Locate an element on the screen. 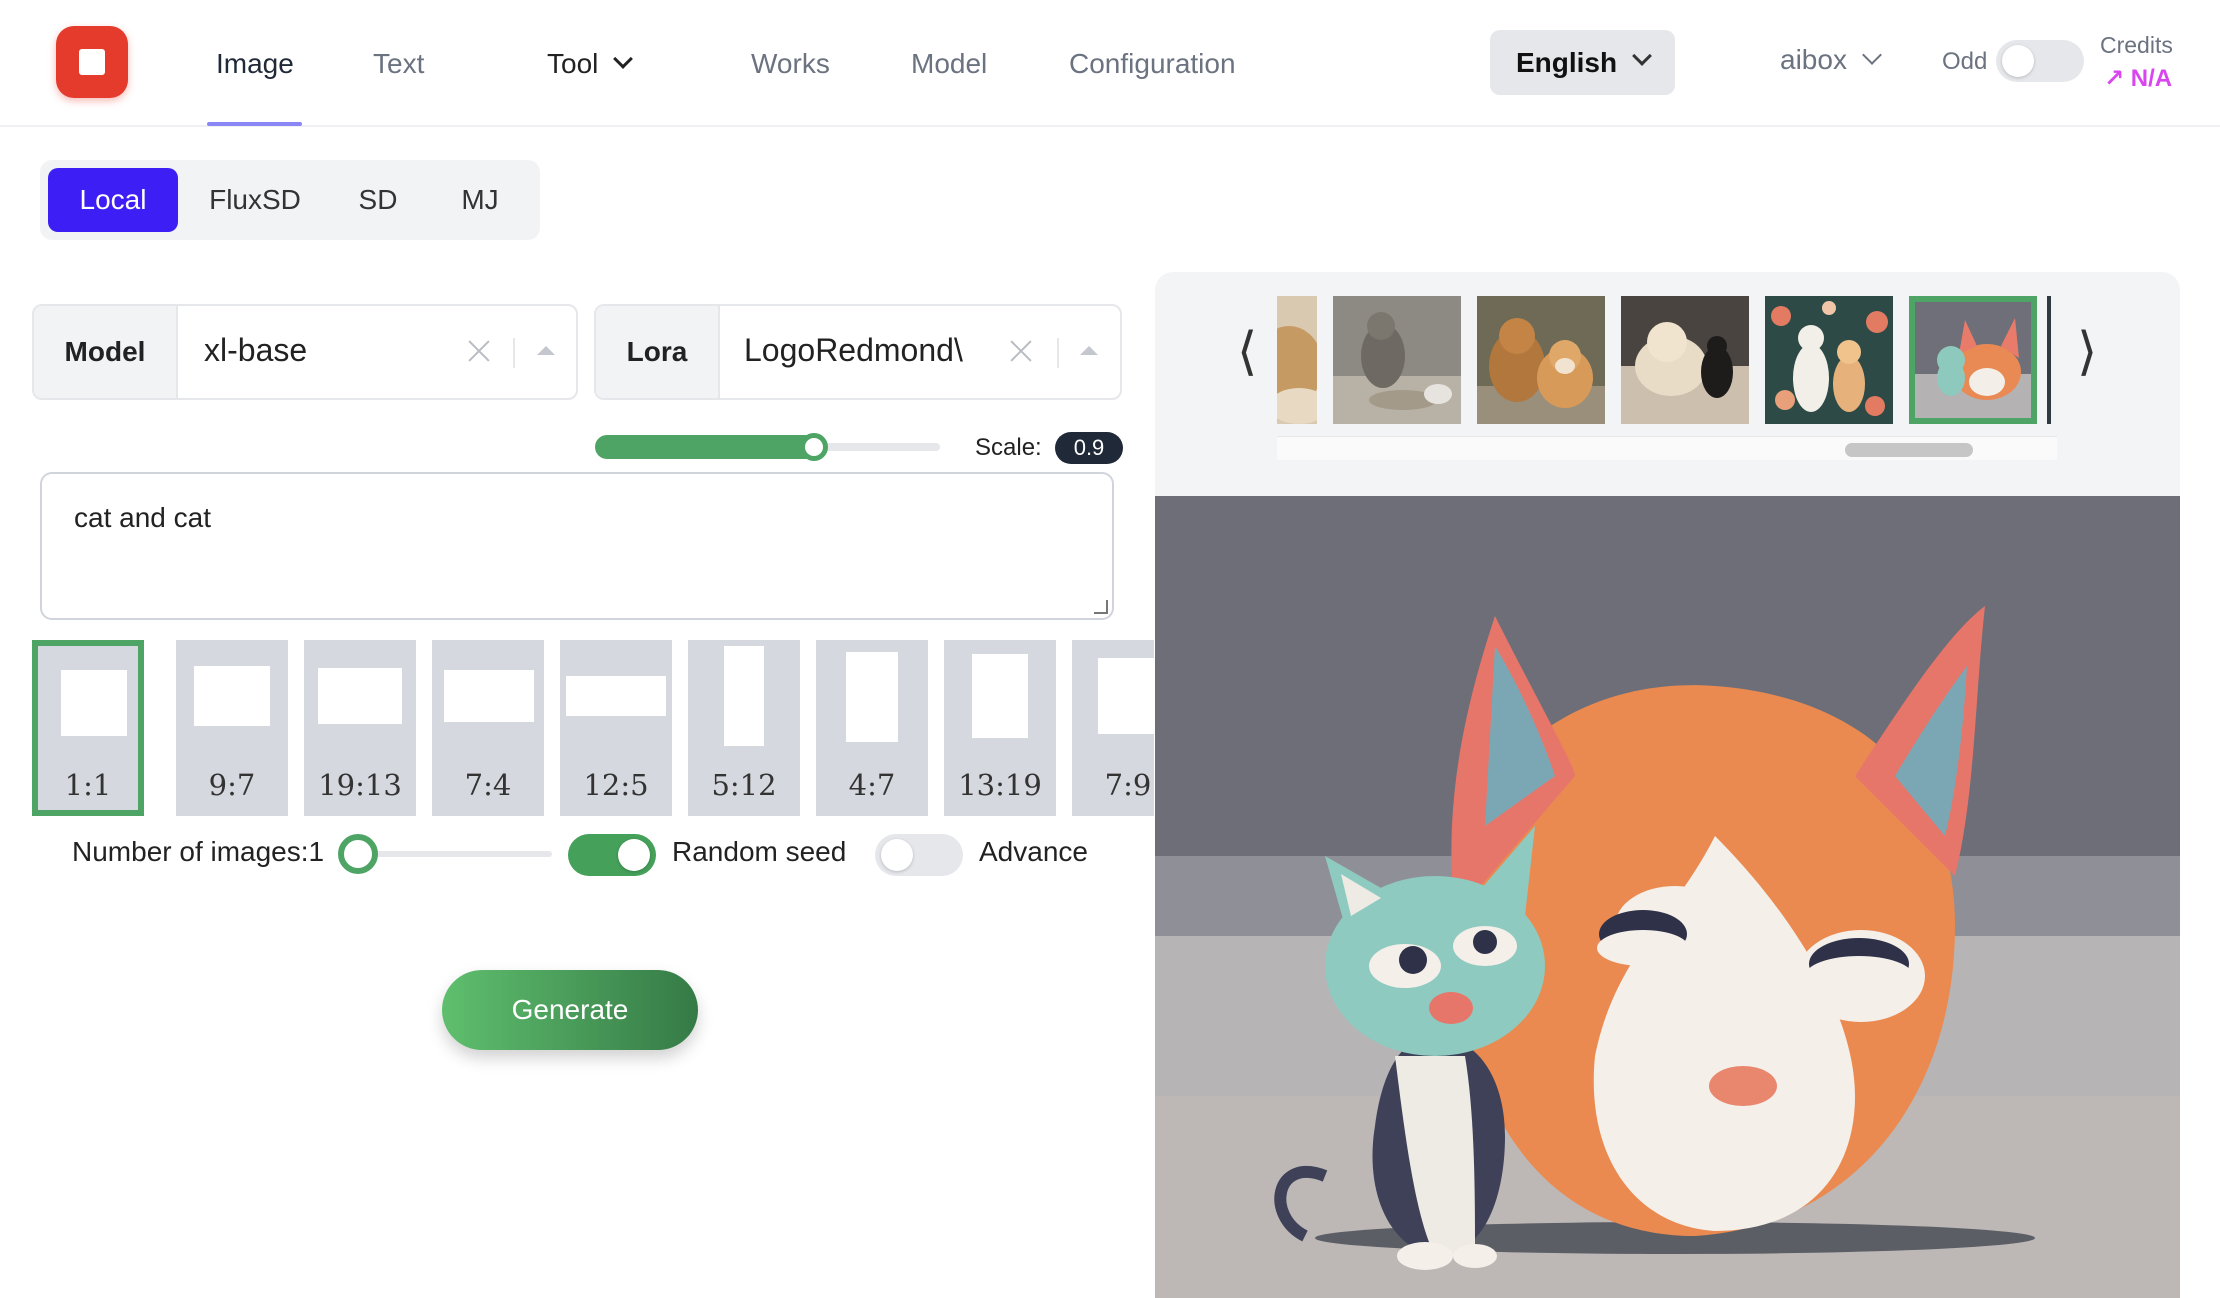 The width and height of the screenshot is (2220, 1298). nav-tool: Tool is located at coordinates (590, 64).